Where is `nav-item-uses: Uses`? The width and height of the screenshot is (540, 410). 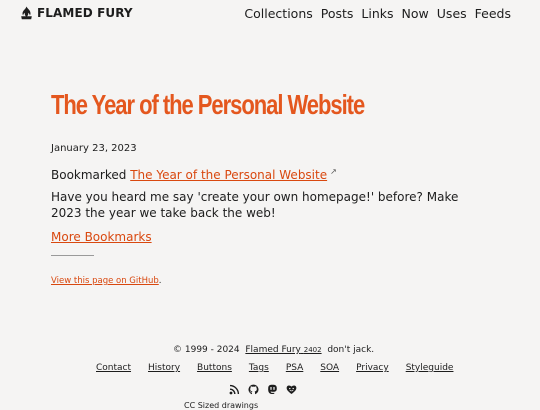
nav-item-uses: Uses is located at coordinates (452, 13).